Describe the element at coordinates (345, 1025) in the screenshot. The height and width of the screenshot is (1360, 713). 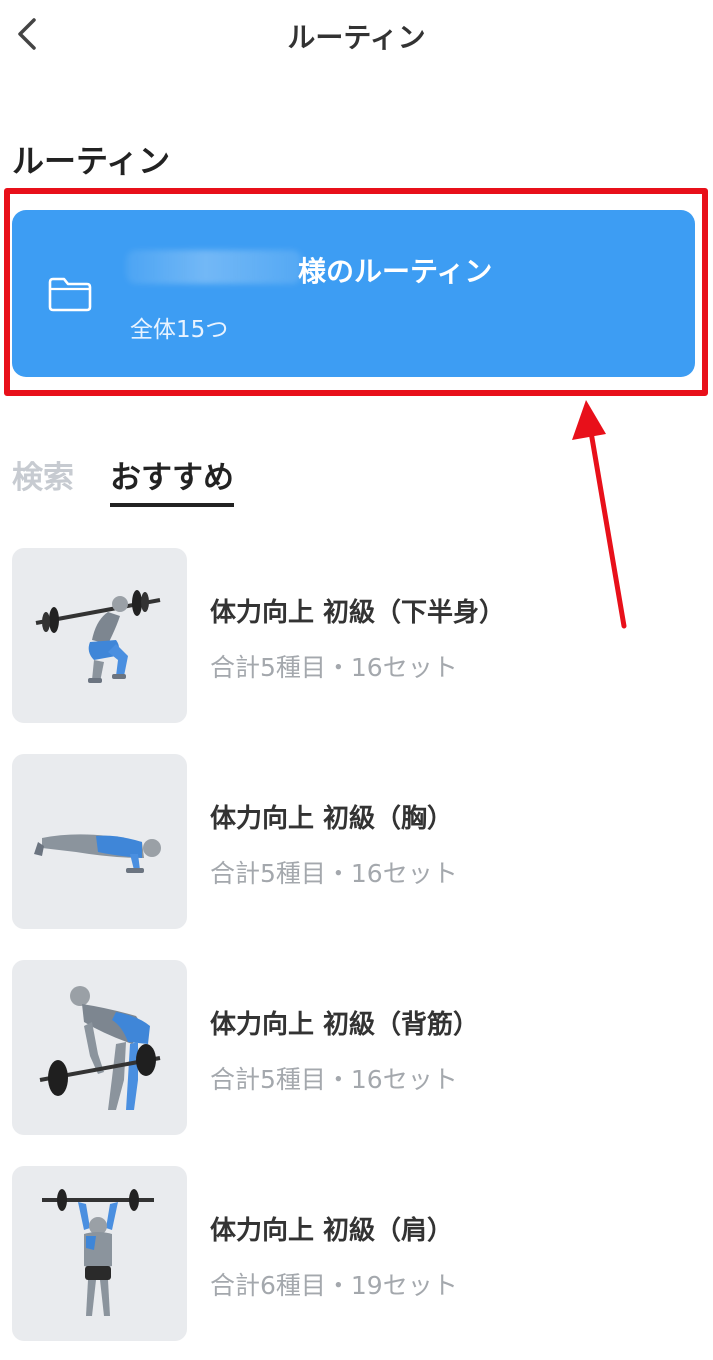
I see `routine-title: 体力向上 初級（背筋）` at that location.